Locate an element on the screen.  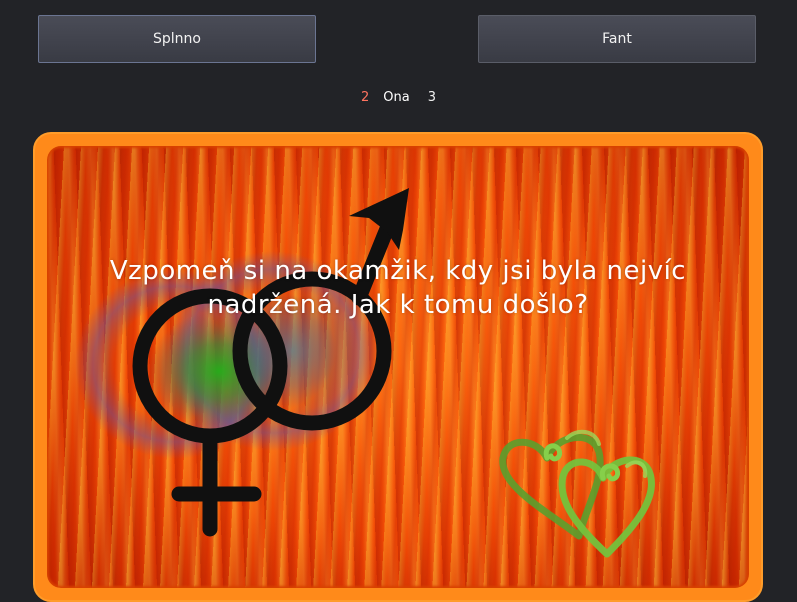
current-category: Ona is located at coordinates (396, 97).